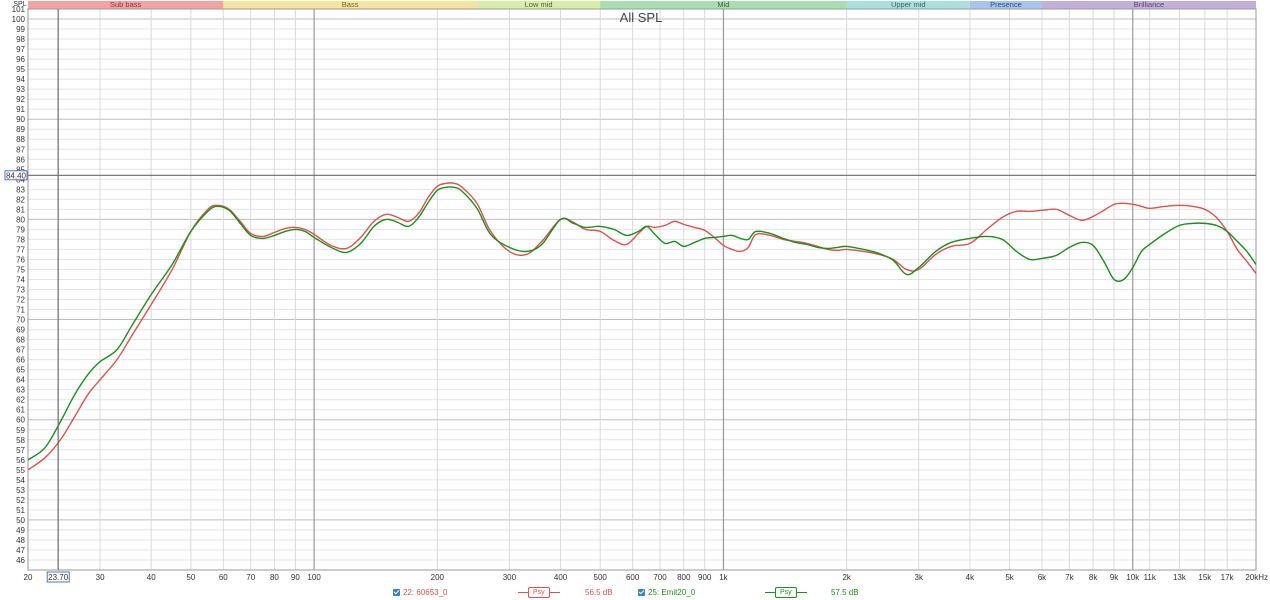  What do you see at coordinates (126, 4) in the screenshot?
I see `band-label: Sub bass` at bounding box center [126, 4].